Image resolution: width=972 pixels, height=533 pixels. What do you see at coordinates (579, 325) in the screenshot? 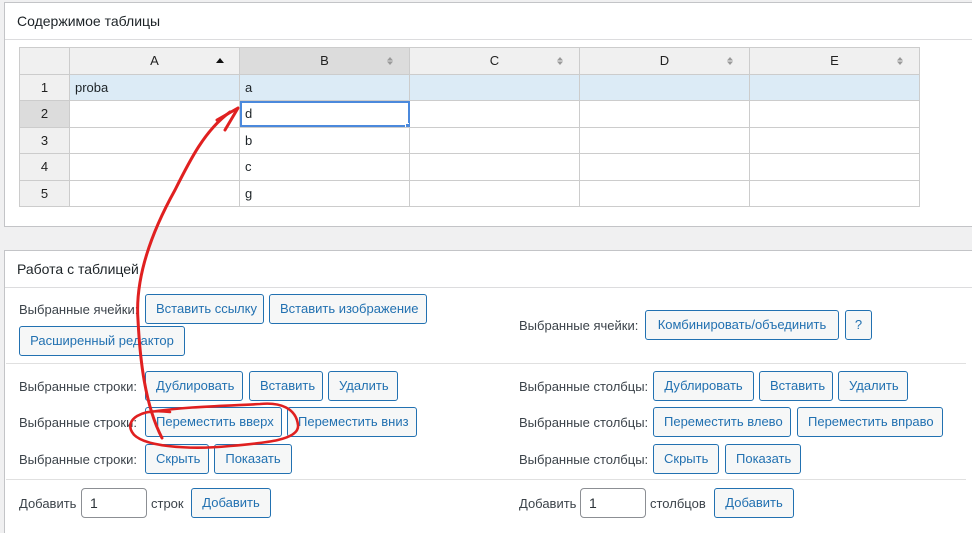
I see `selected-cells-label-right: Выбранные ячейки:` at bounding box center [579, 325].